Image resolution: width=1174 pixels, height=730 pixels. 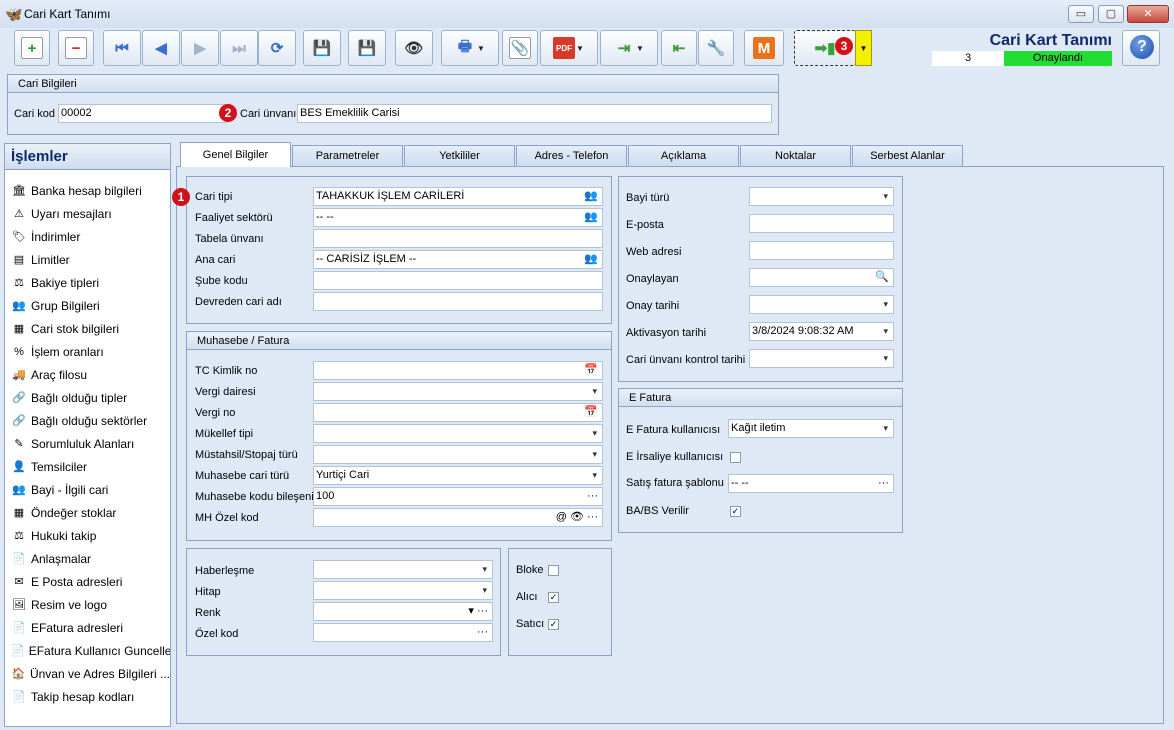 I want to click on sidebar-item: ✎ Sorumluluk Alanları, so click(x=87, y=443).